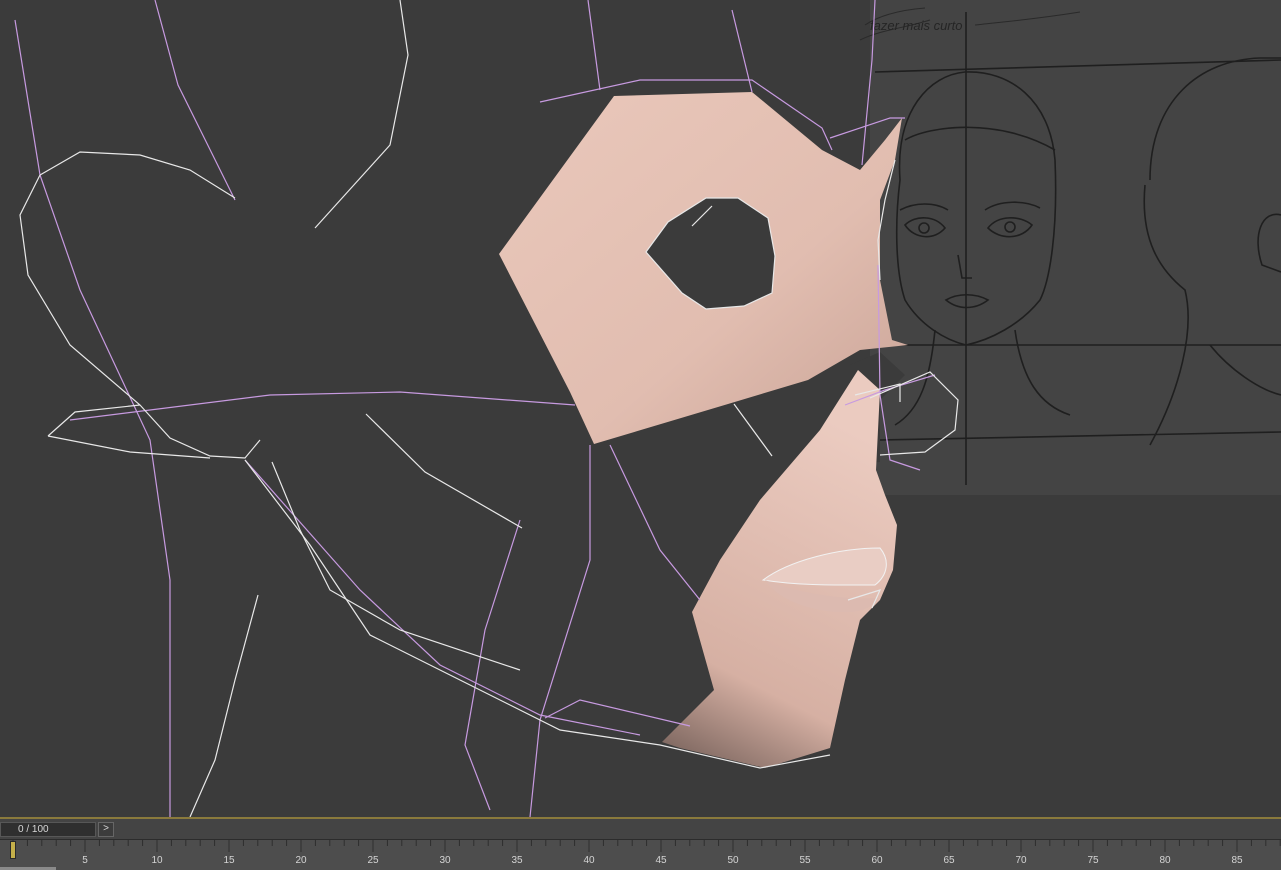  Describe the element at coordinates (445, 860) in the screenshot. I see `ruler-tick-label: 30` at that location.